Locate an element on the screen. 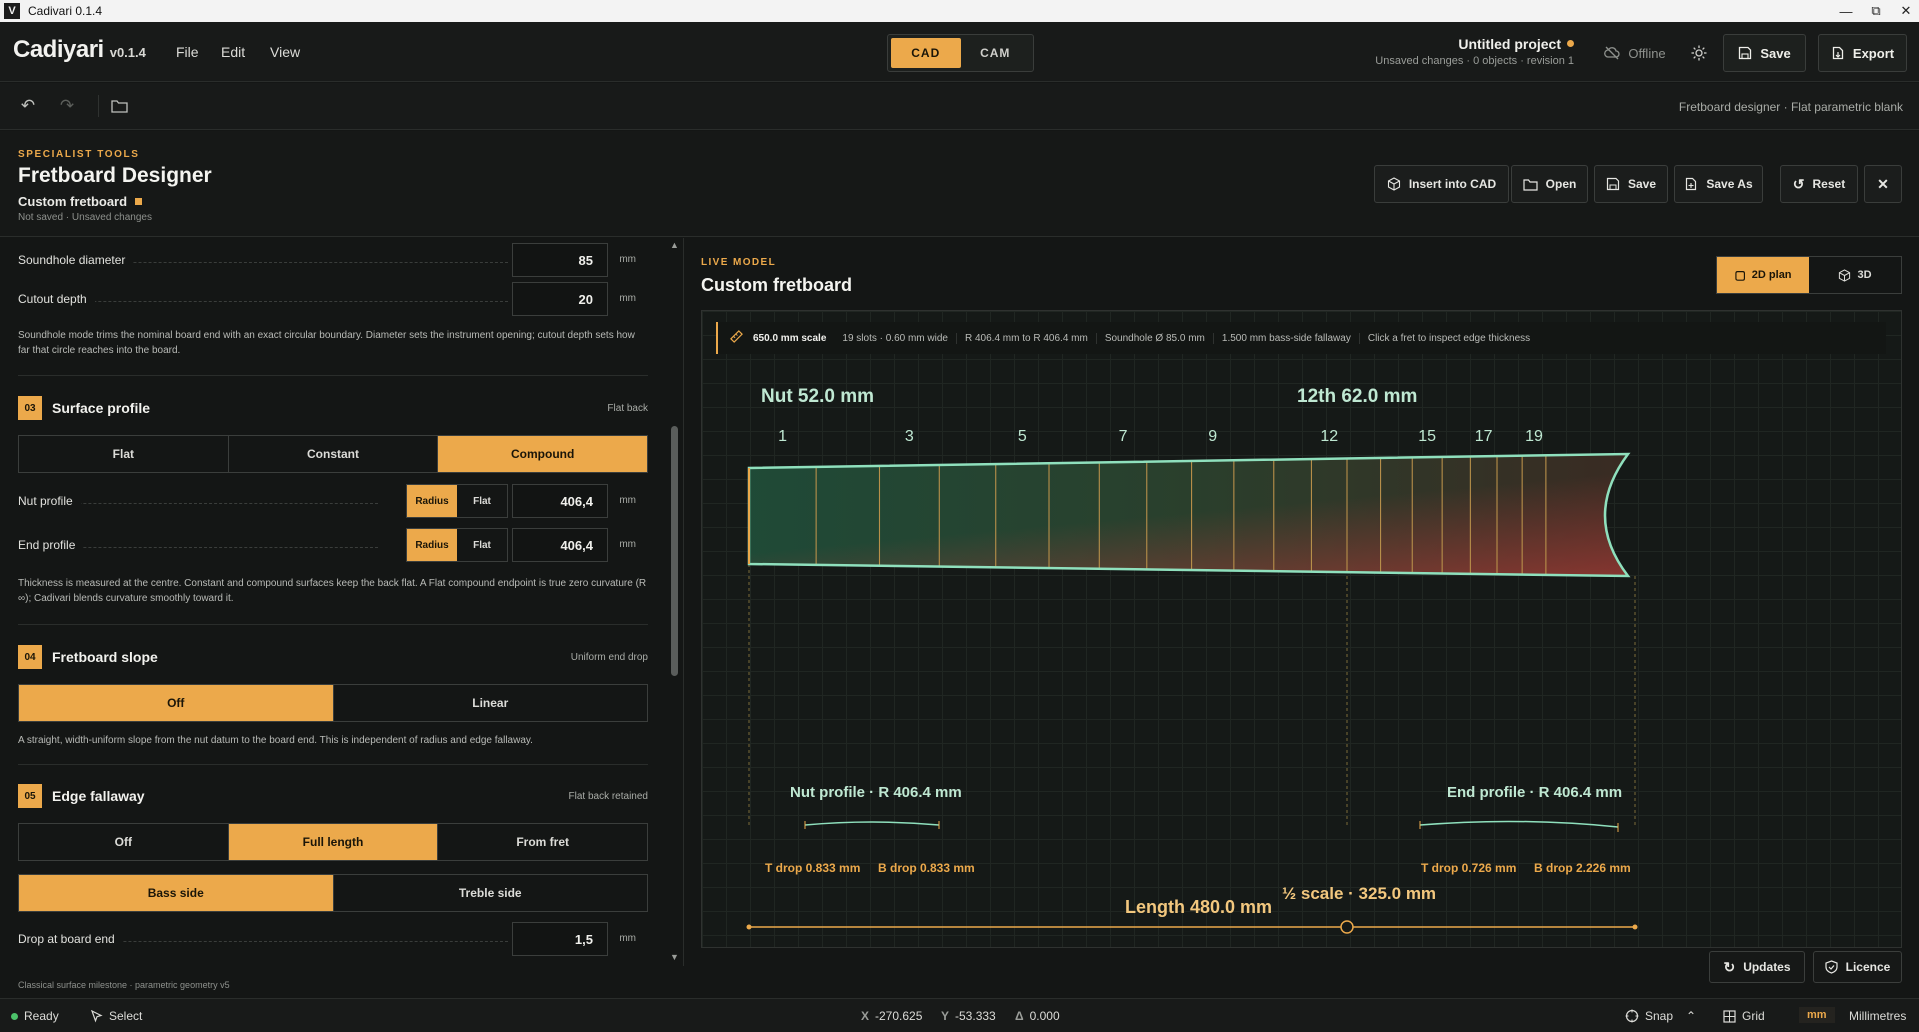  slope-off-option: Off is located at coordinates (176, 703).